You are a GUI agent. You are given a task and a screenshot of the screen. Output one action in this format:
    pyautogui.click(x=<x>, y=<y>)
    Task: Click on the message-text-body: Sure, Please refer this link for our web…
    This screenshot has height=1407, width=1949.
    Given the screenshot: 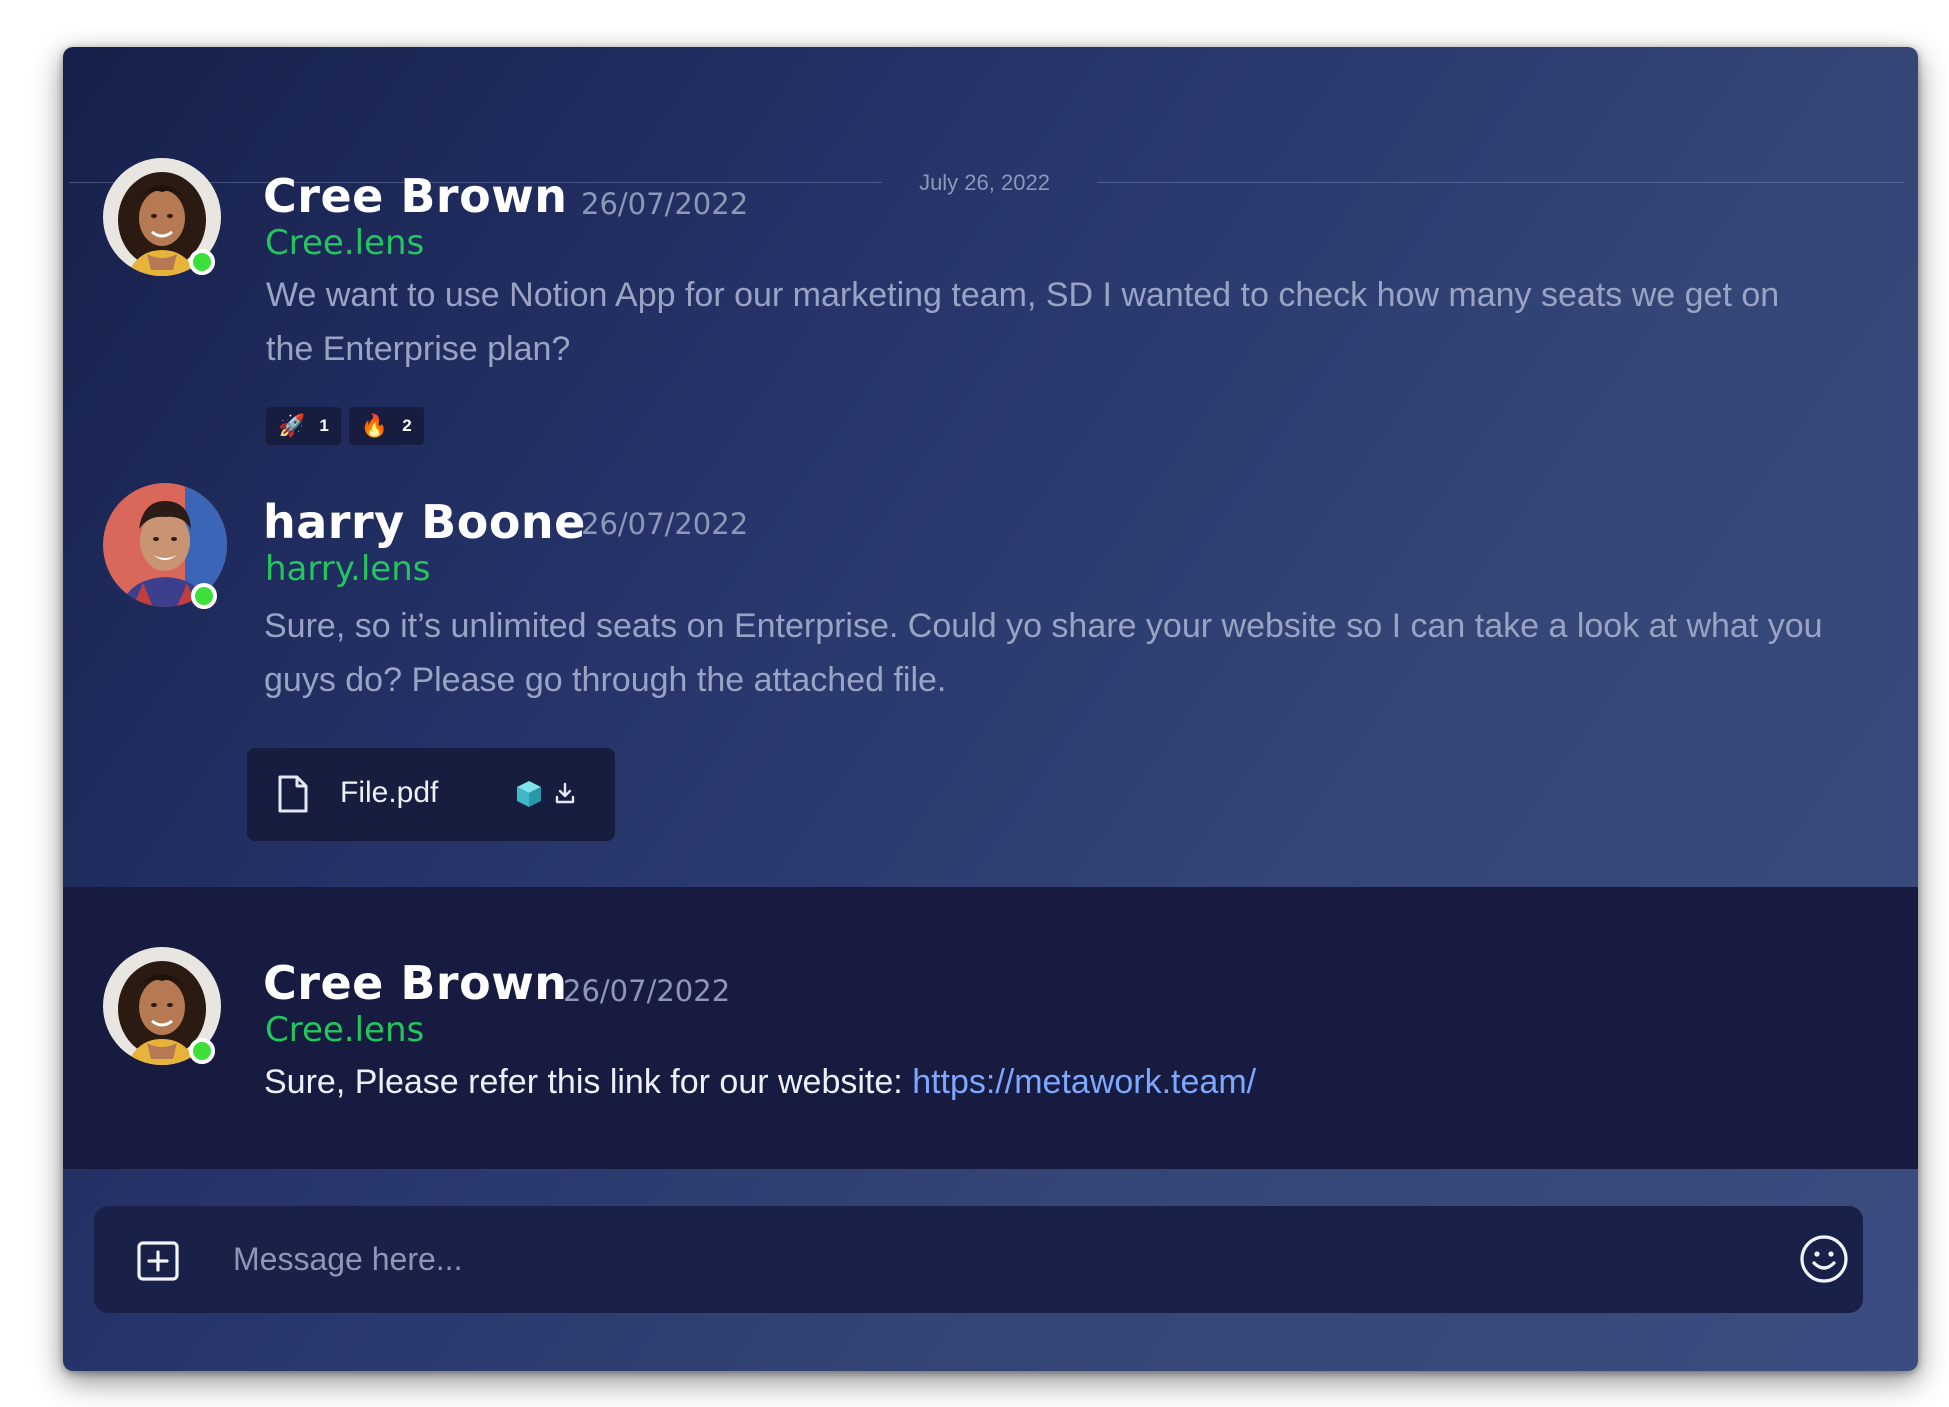 What is the action you would take?
    pyautogui.click(x=588, y=1082)
    